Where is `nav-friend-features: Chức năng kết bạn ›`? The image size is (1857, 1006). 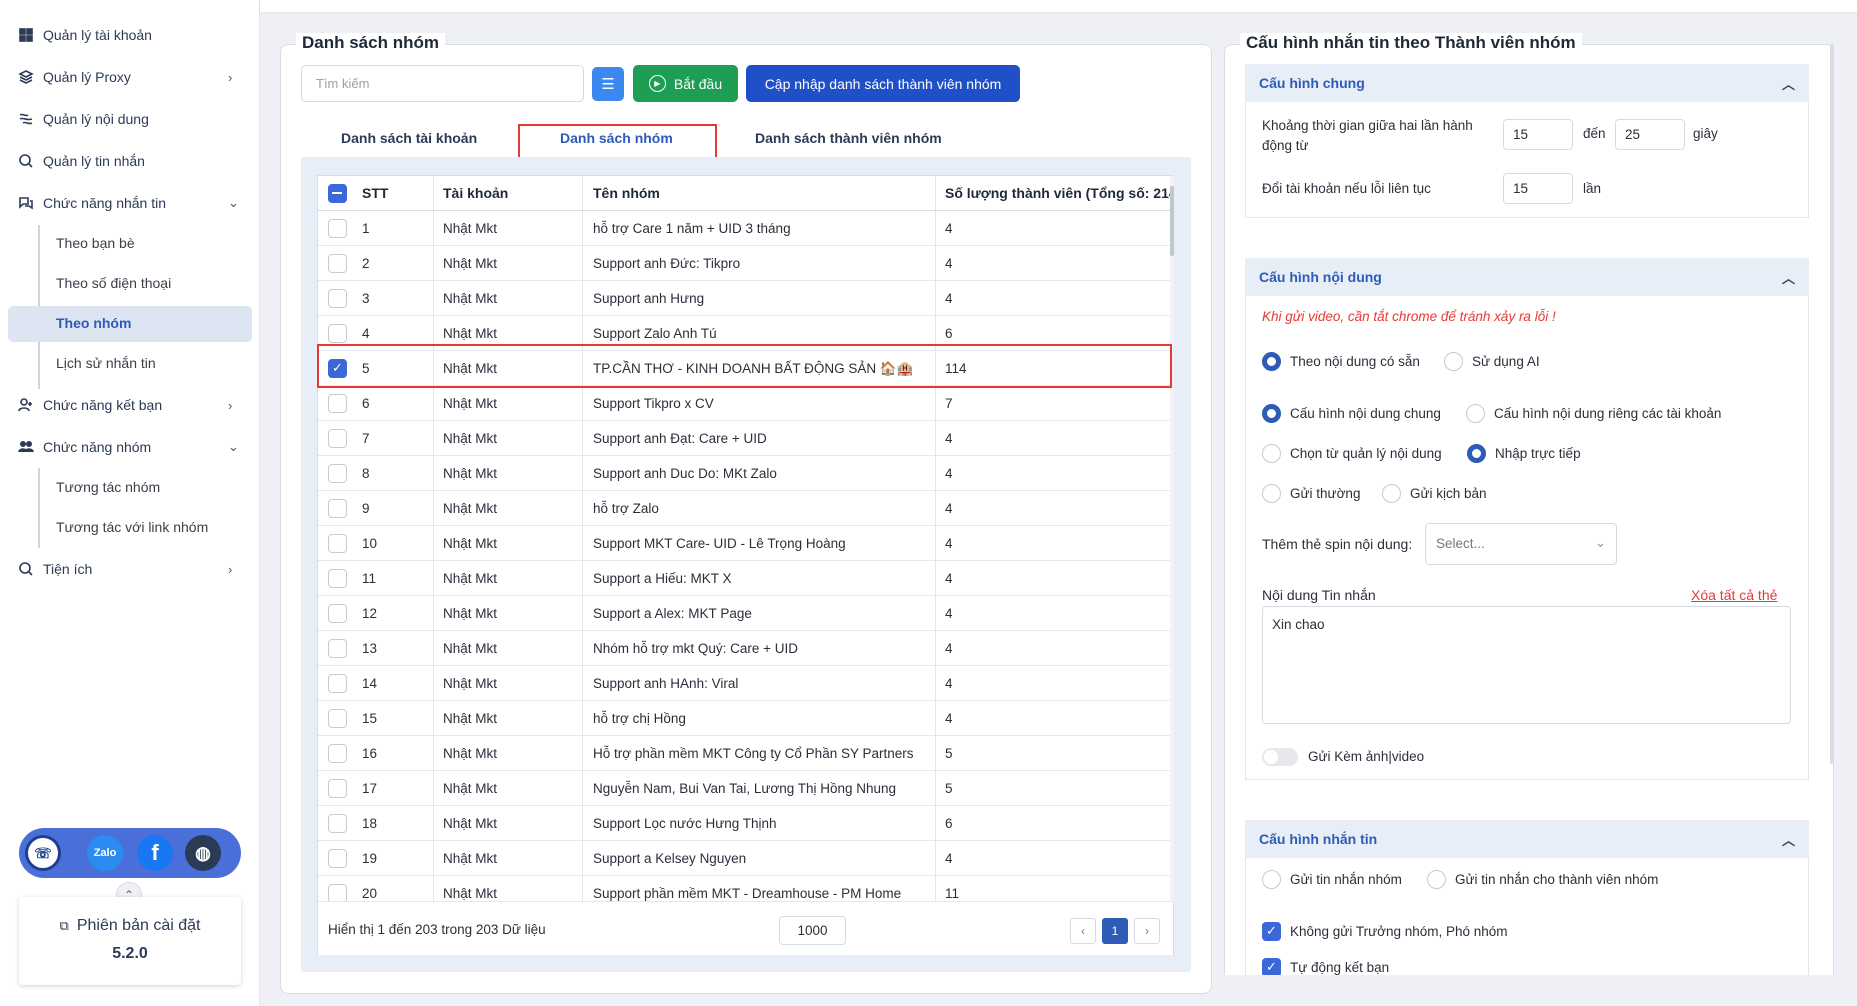
nav-friend-features: Chức năng kết bạn › is located at coordinates (125, 405).